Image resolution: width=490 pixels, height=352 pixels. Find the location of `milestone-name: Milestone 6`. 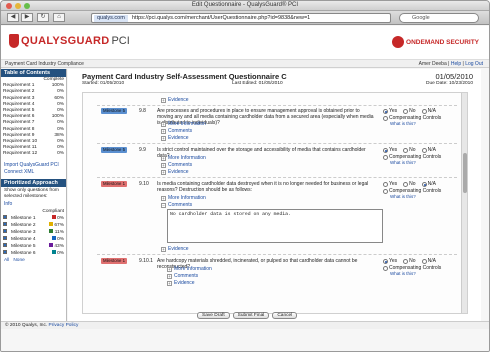

milestone-name: Milestone 6 is located at coordinates (23, 253).